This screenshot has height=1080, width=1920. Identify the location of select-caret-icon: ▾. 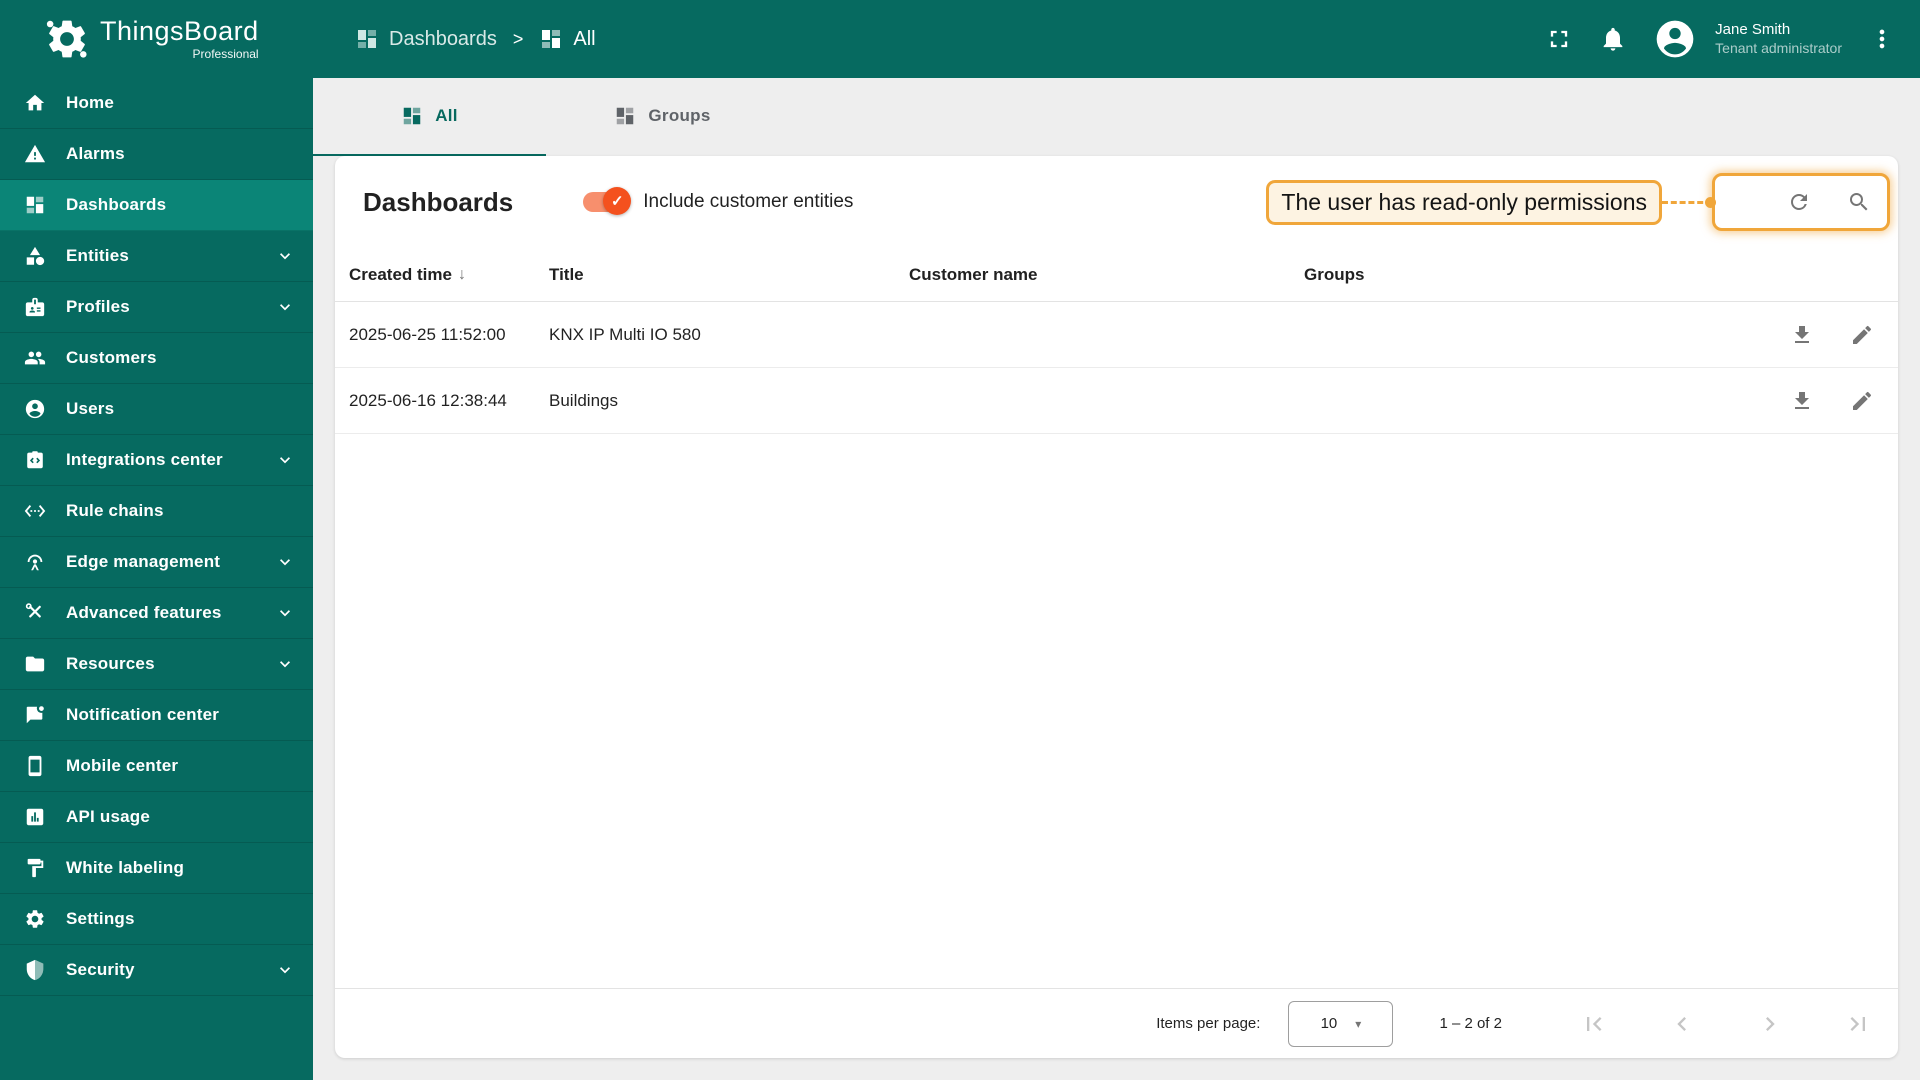
(1358, 1023).